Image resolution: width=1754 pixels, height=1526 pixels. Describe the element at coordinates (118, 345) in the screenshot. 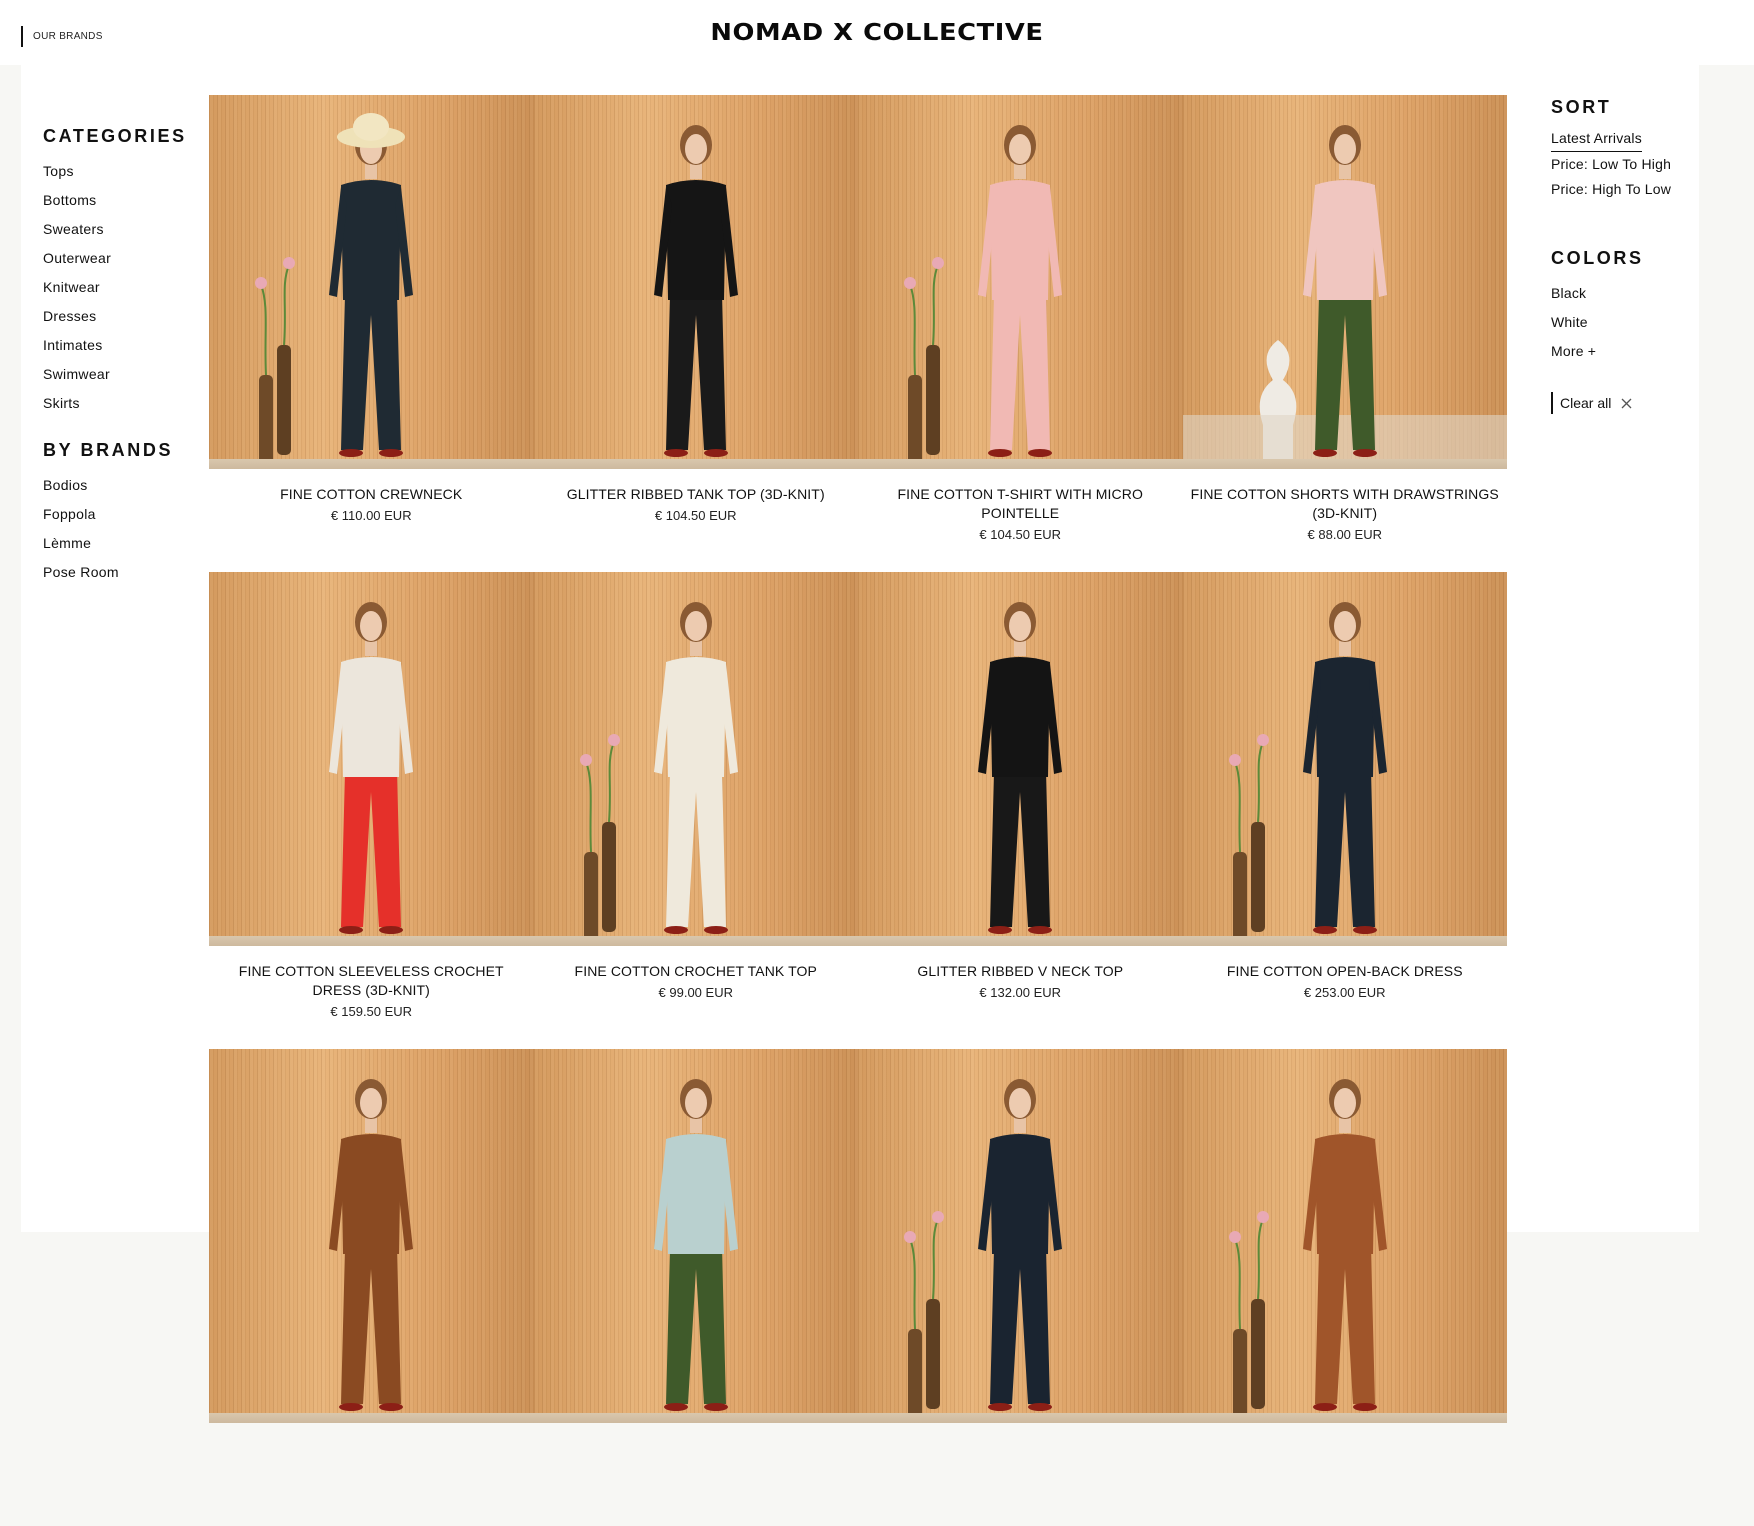

I see `category-item-intimates: Intimates` at that location.